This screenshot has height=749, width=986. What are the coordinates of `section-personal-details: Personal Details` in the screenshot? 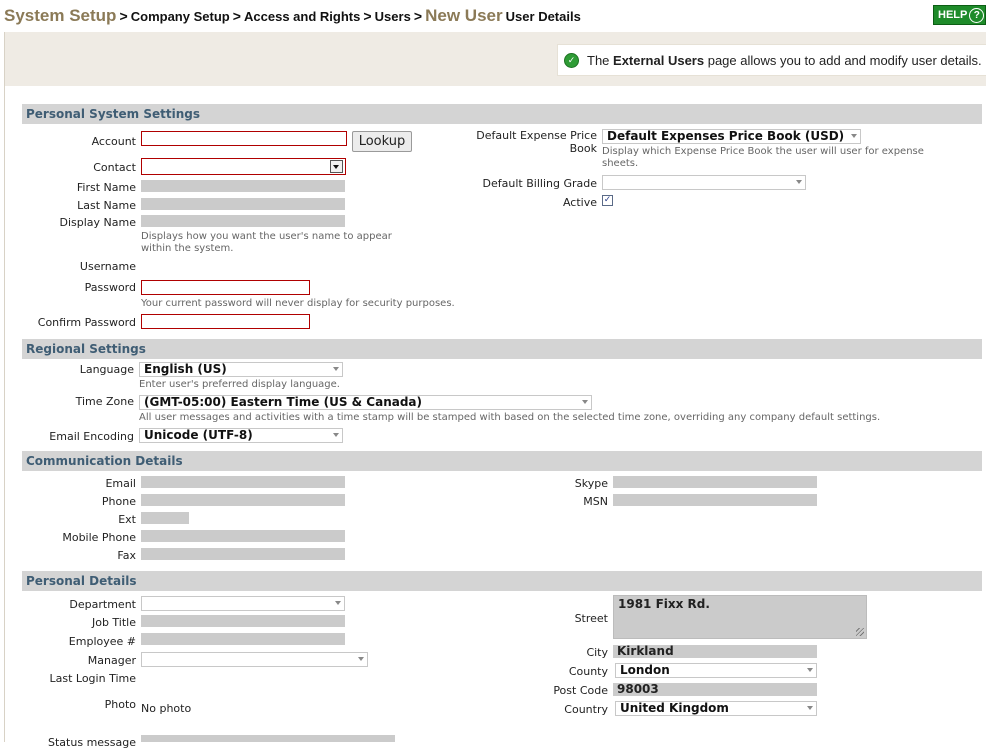 It's located at (502, 581).